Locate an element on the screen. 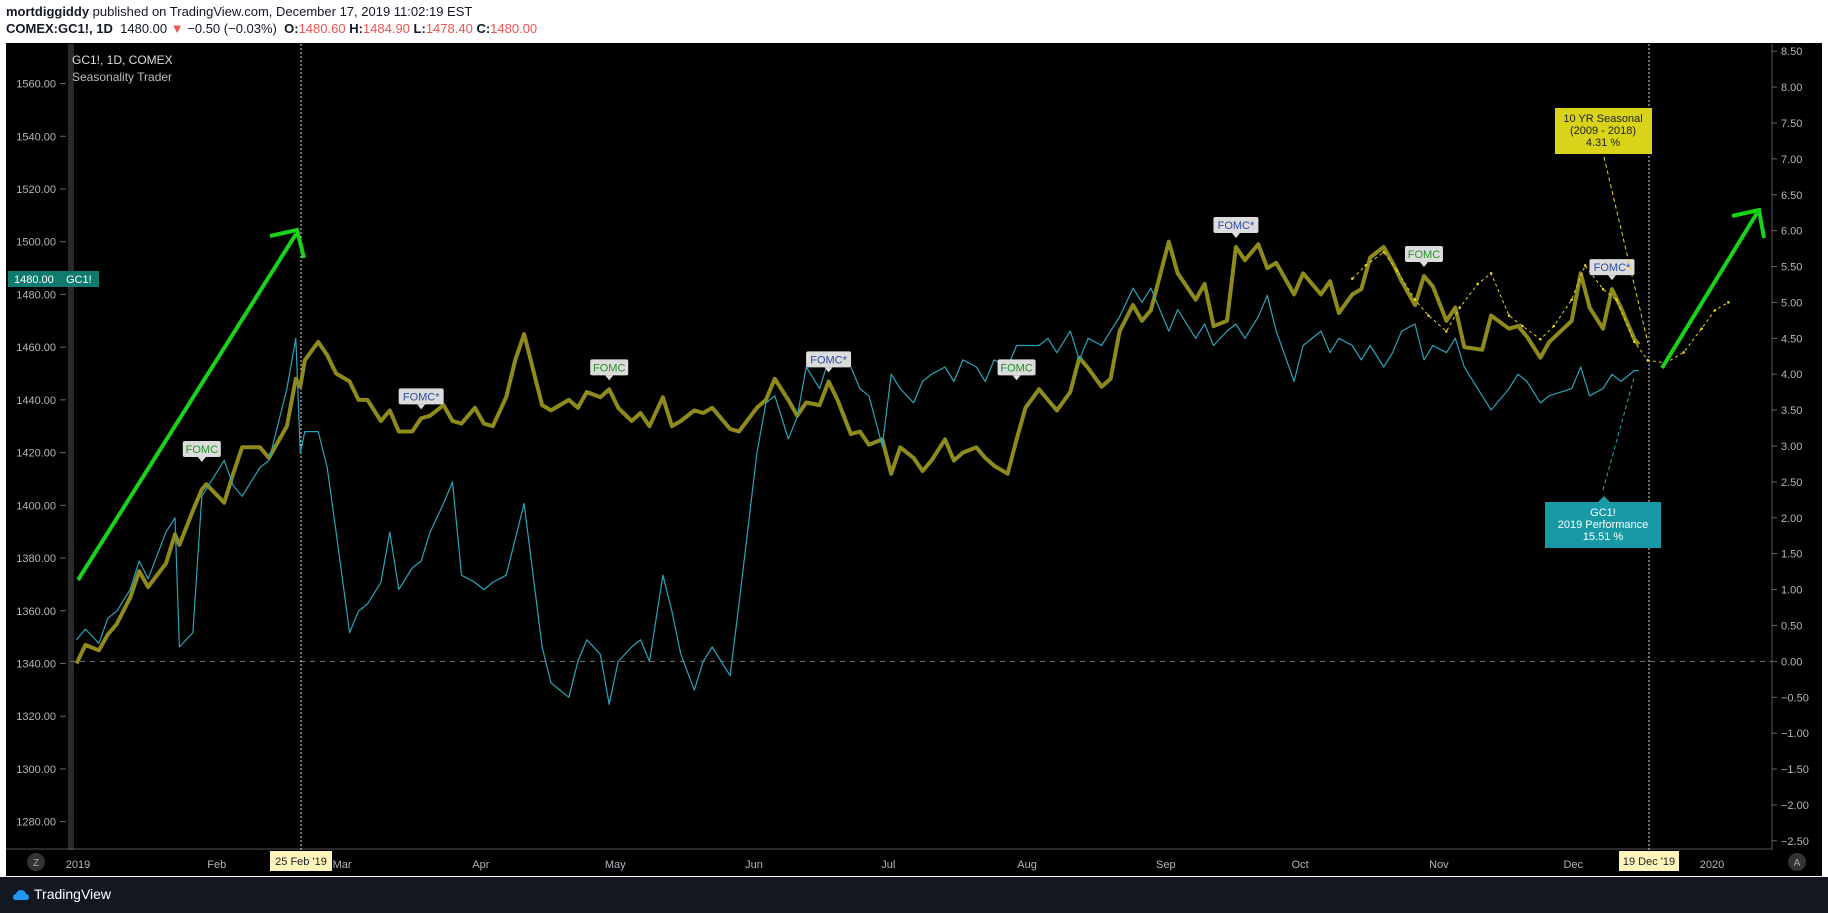  price-tag-value: 1480.00 is located at coordinates (34, 280).